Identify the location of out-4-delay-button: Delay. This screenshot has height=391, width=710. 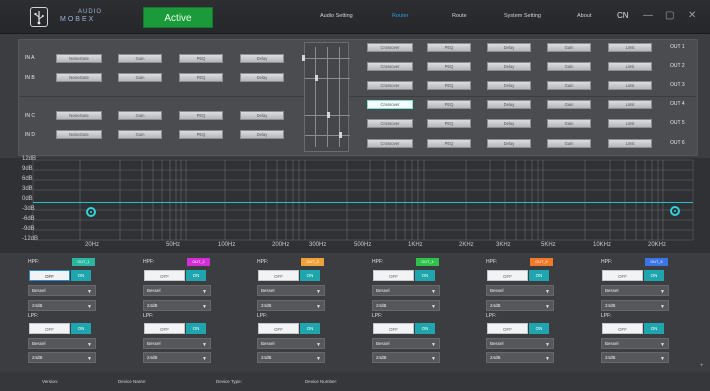
(509, 104).